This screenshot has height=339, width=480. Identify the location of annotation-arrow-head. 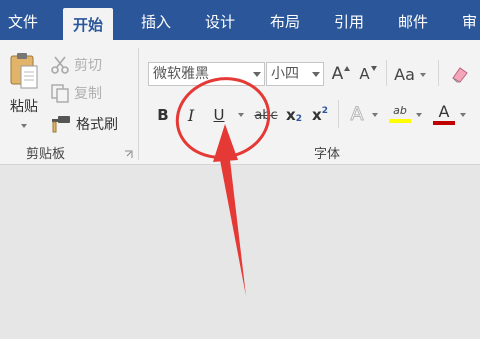
(225, 143).